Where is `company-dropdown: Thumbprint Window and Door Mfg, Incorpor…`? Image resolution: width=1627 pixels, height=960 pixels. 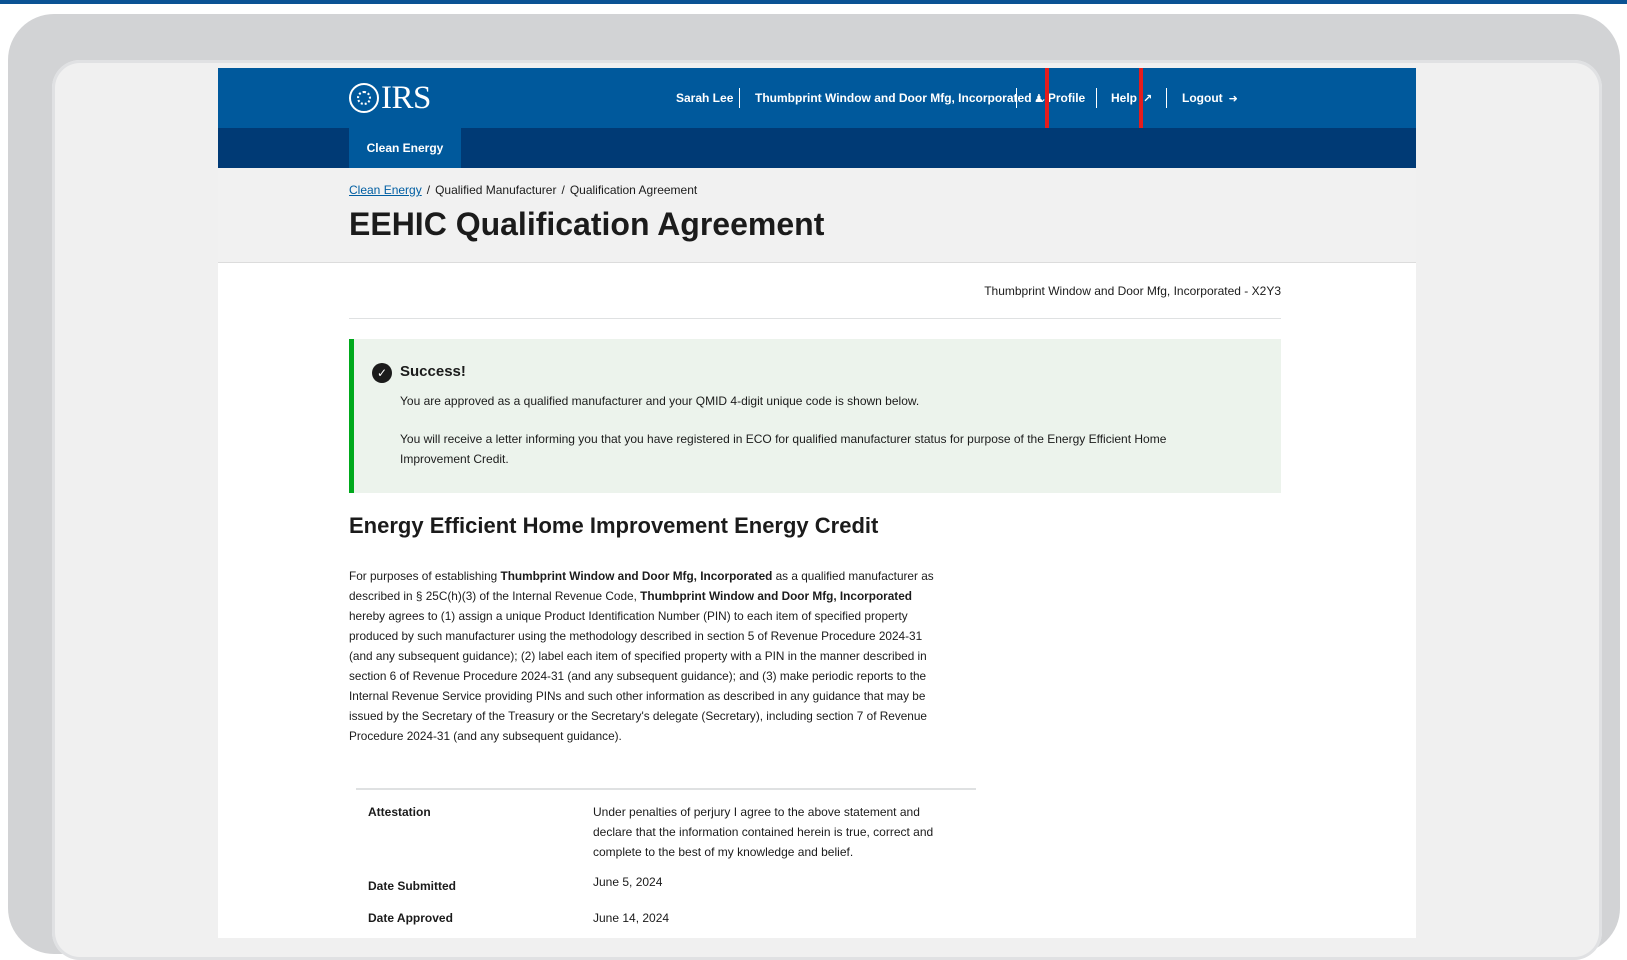
company-dropdown: Thumbprint Window and Door Mfg, Incorpor… is located at coordinates (901, 98).